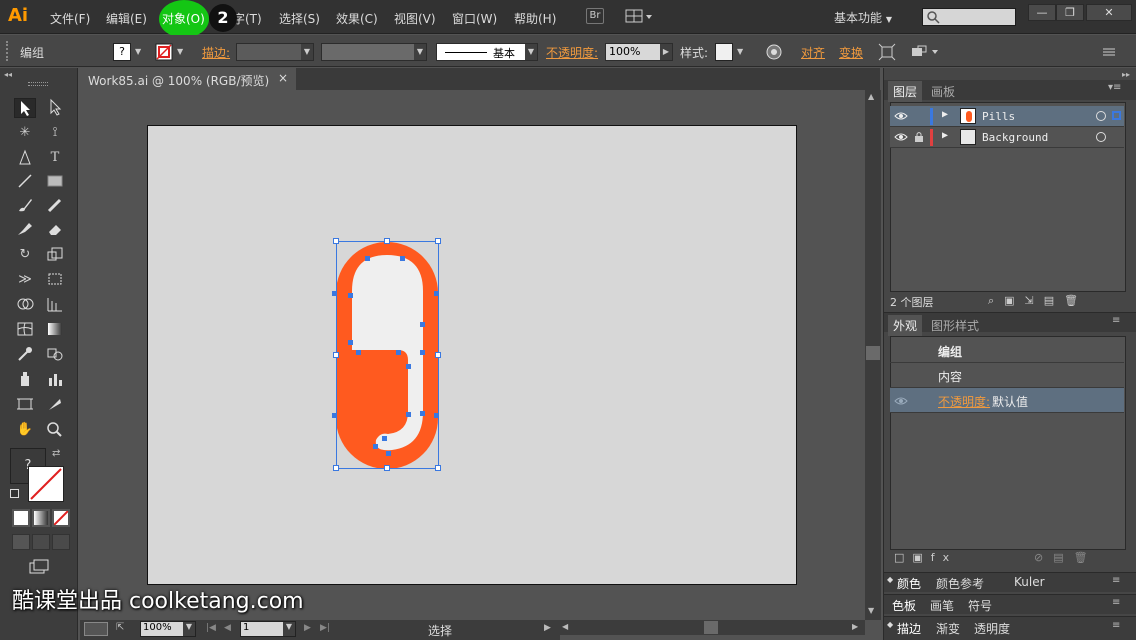 The width and height of the screenshot is (1136, 640). What do you see at coordinates (283, 78) in the screenshot?
I see `close-tab-icon: ×` at bounding box center [283, 78].